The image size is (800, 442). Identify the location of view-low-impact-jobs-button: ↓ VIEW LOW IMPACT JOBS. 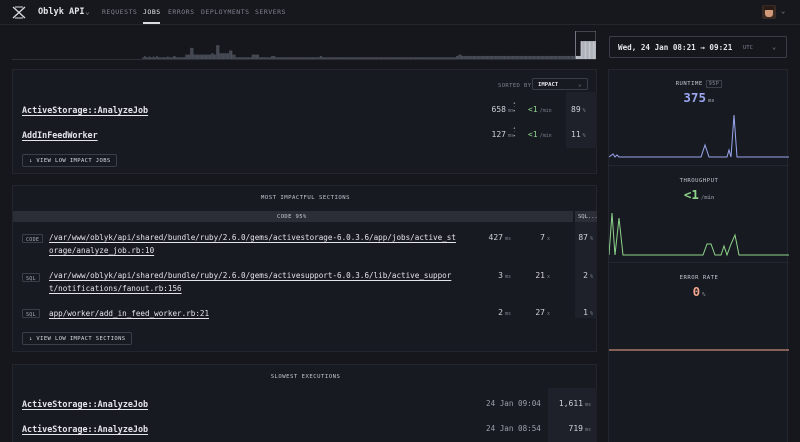
(69, 160).